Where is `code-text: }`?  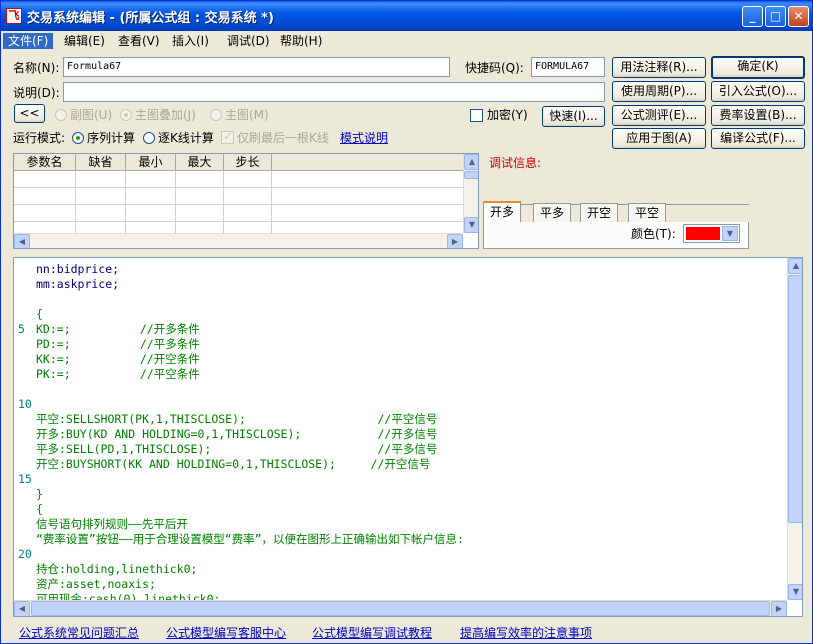 code-text: } is located at coordinates (39, 494).